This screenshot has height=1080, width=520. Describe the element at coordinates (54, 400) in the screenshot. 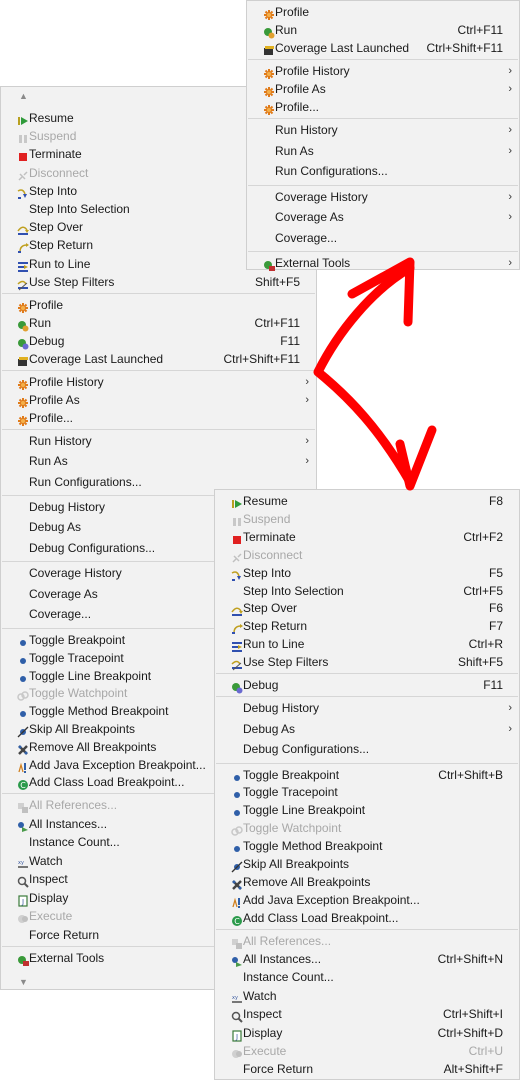

I see `menu-item-label: Profile As` at that location.